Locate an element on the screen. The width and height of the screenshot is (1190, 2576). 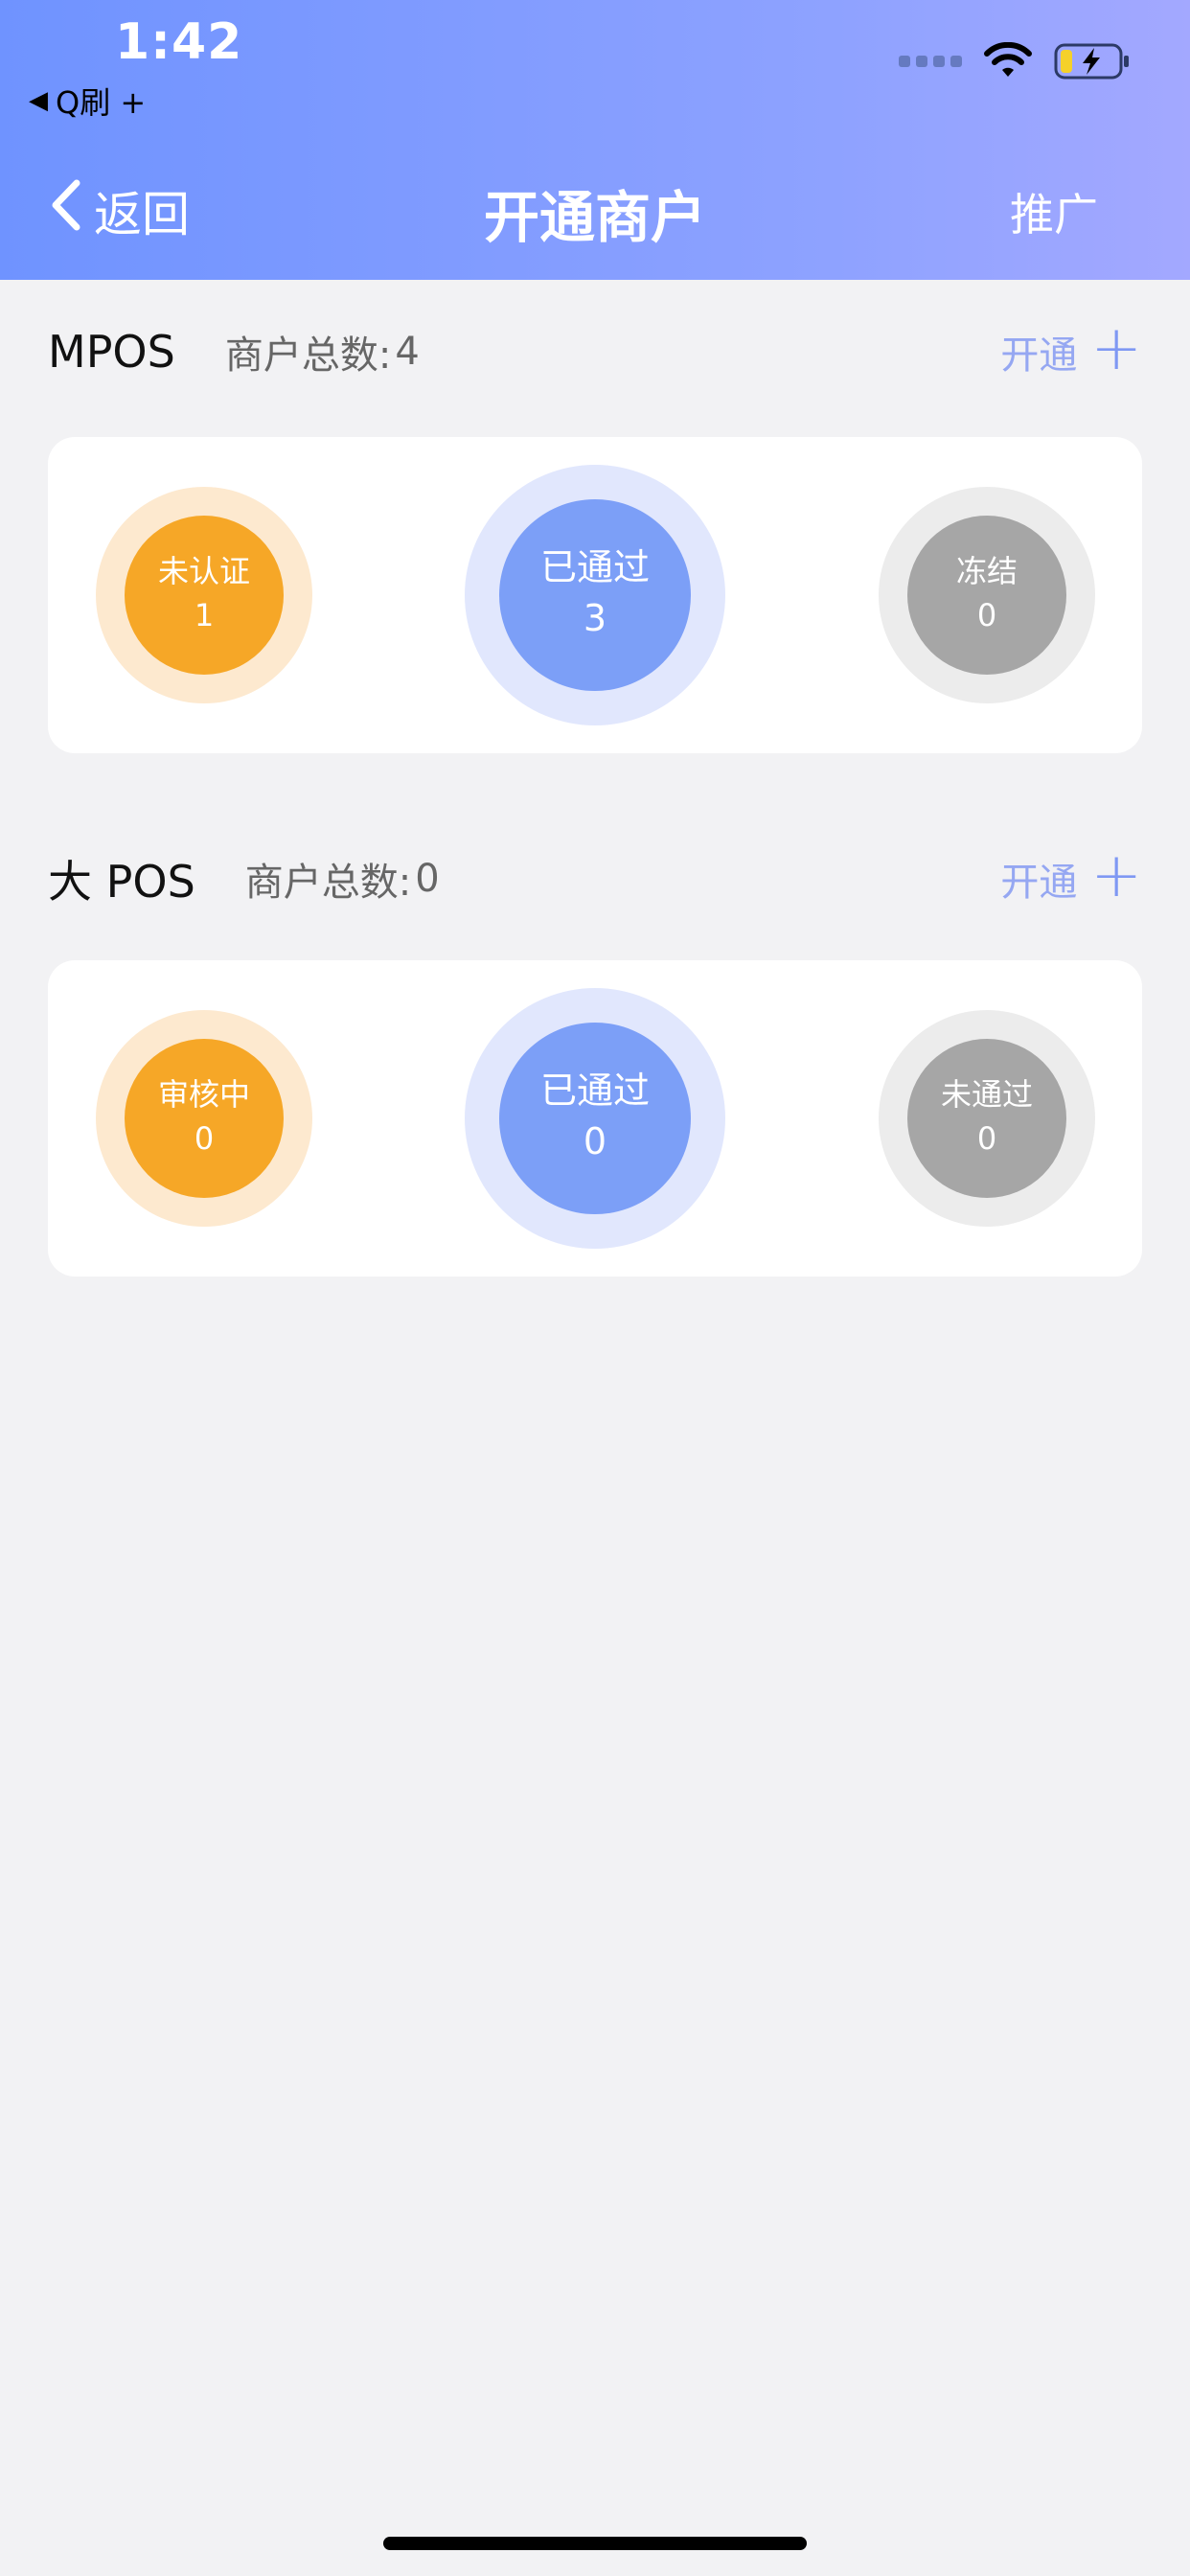
status-circle-rejected: 未通过 0 is located at coordinates (987, 1118).